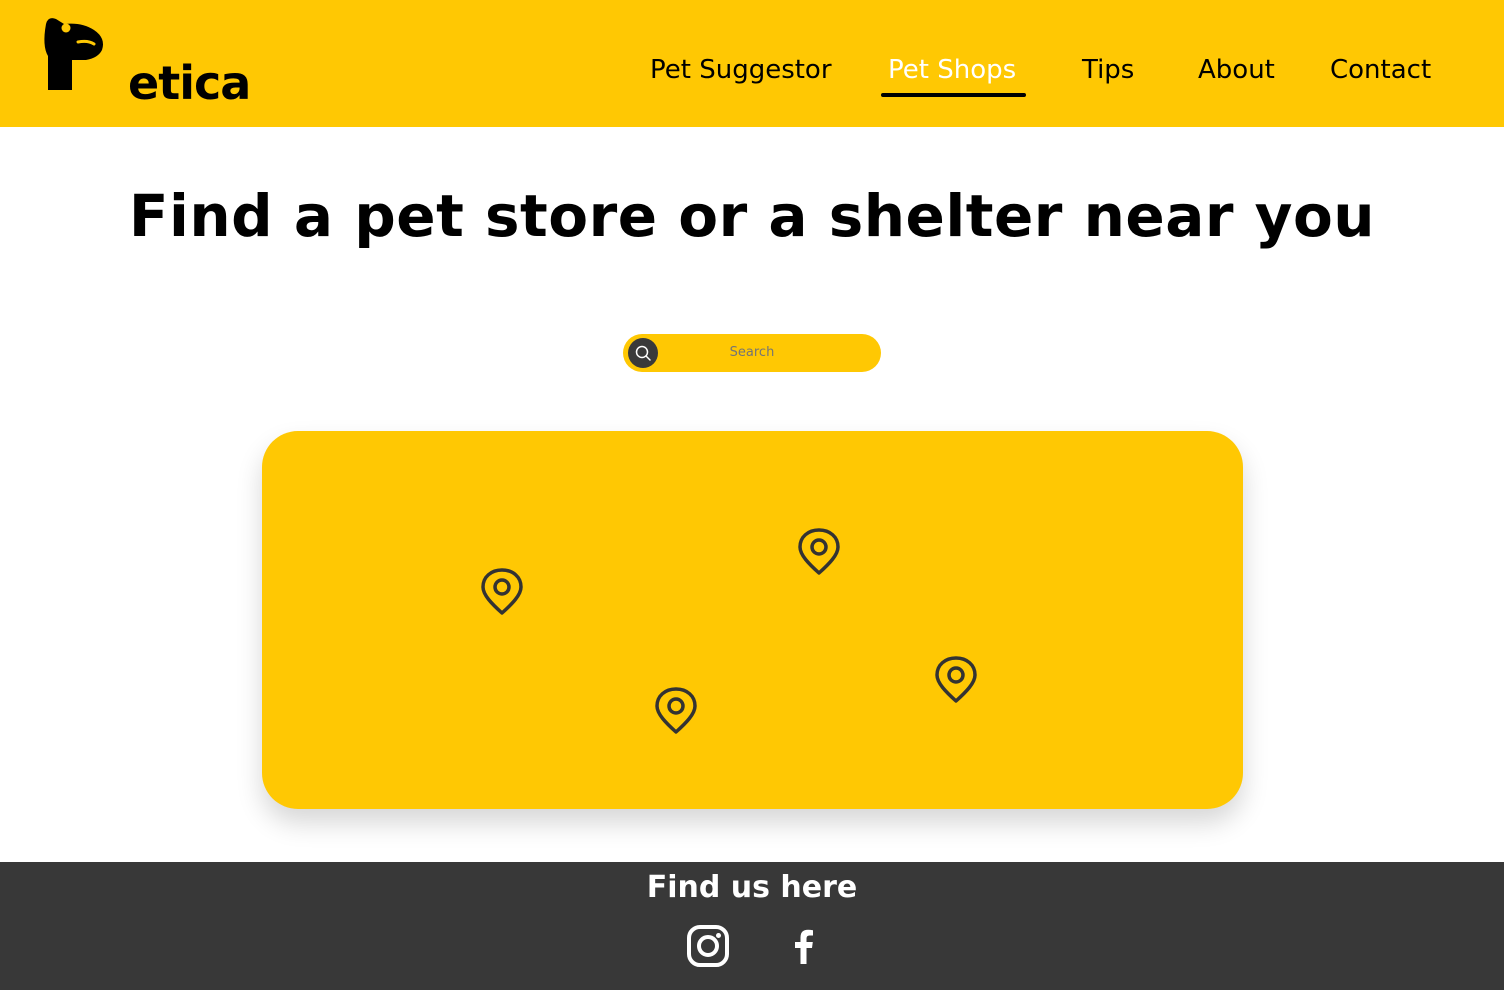  I want to click on page-title: Find a pet store or a shelter near you, so click(752, 216).